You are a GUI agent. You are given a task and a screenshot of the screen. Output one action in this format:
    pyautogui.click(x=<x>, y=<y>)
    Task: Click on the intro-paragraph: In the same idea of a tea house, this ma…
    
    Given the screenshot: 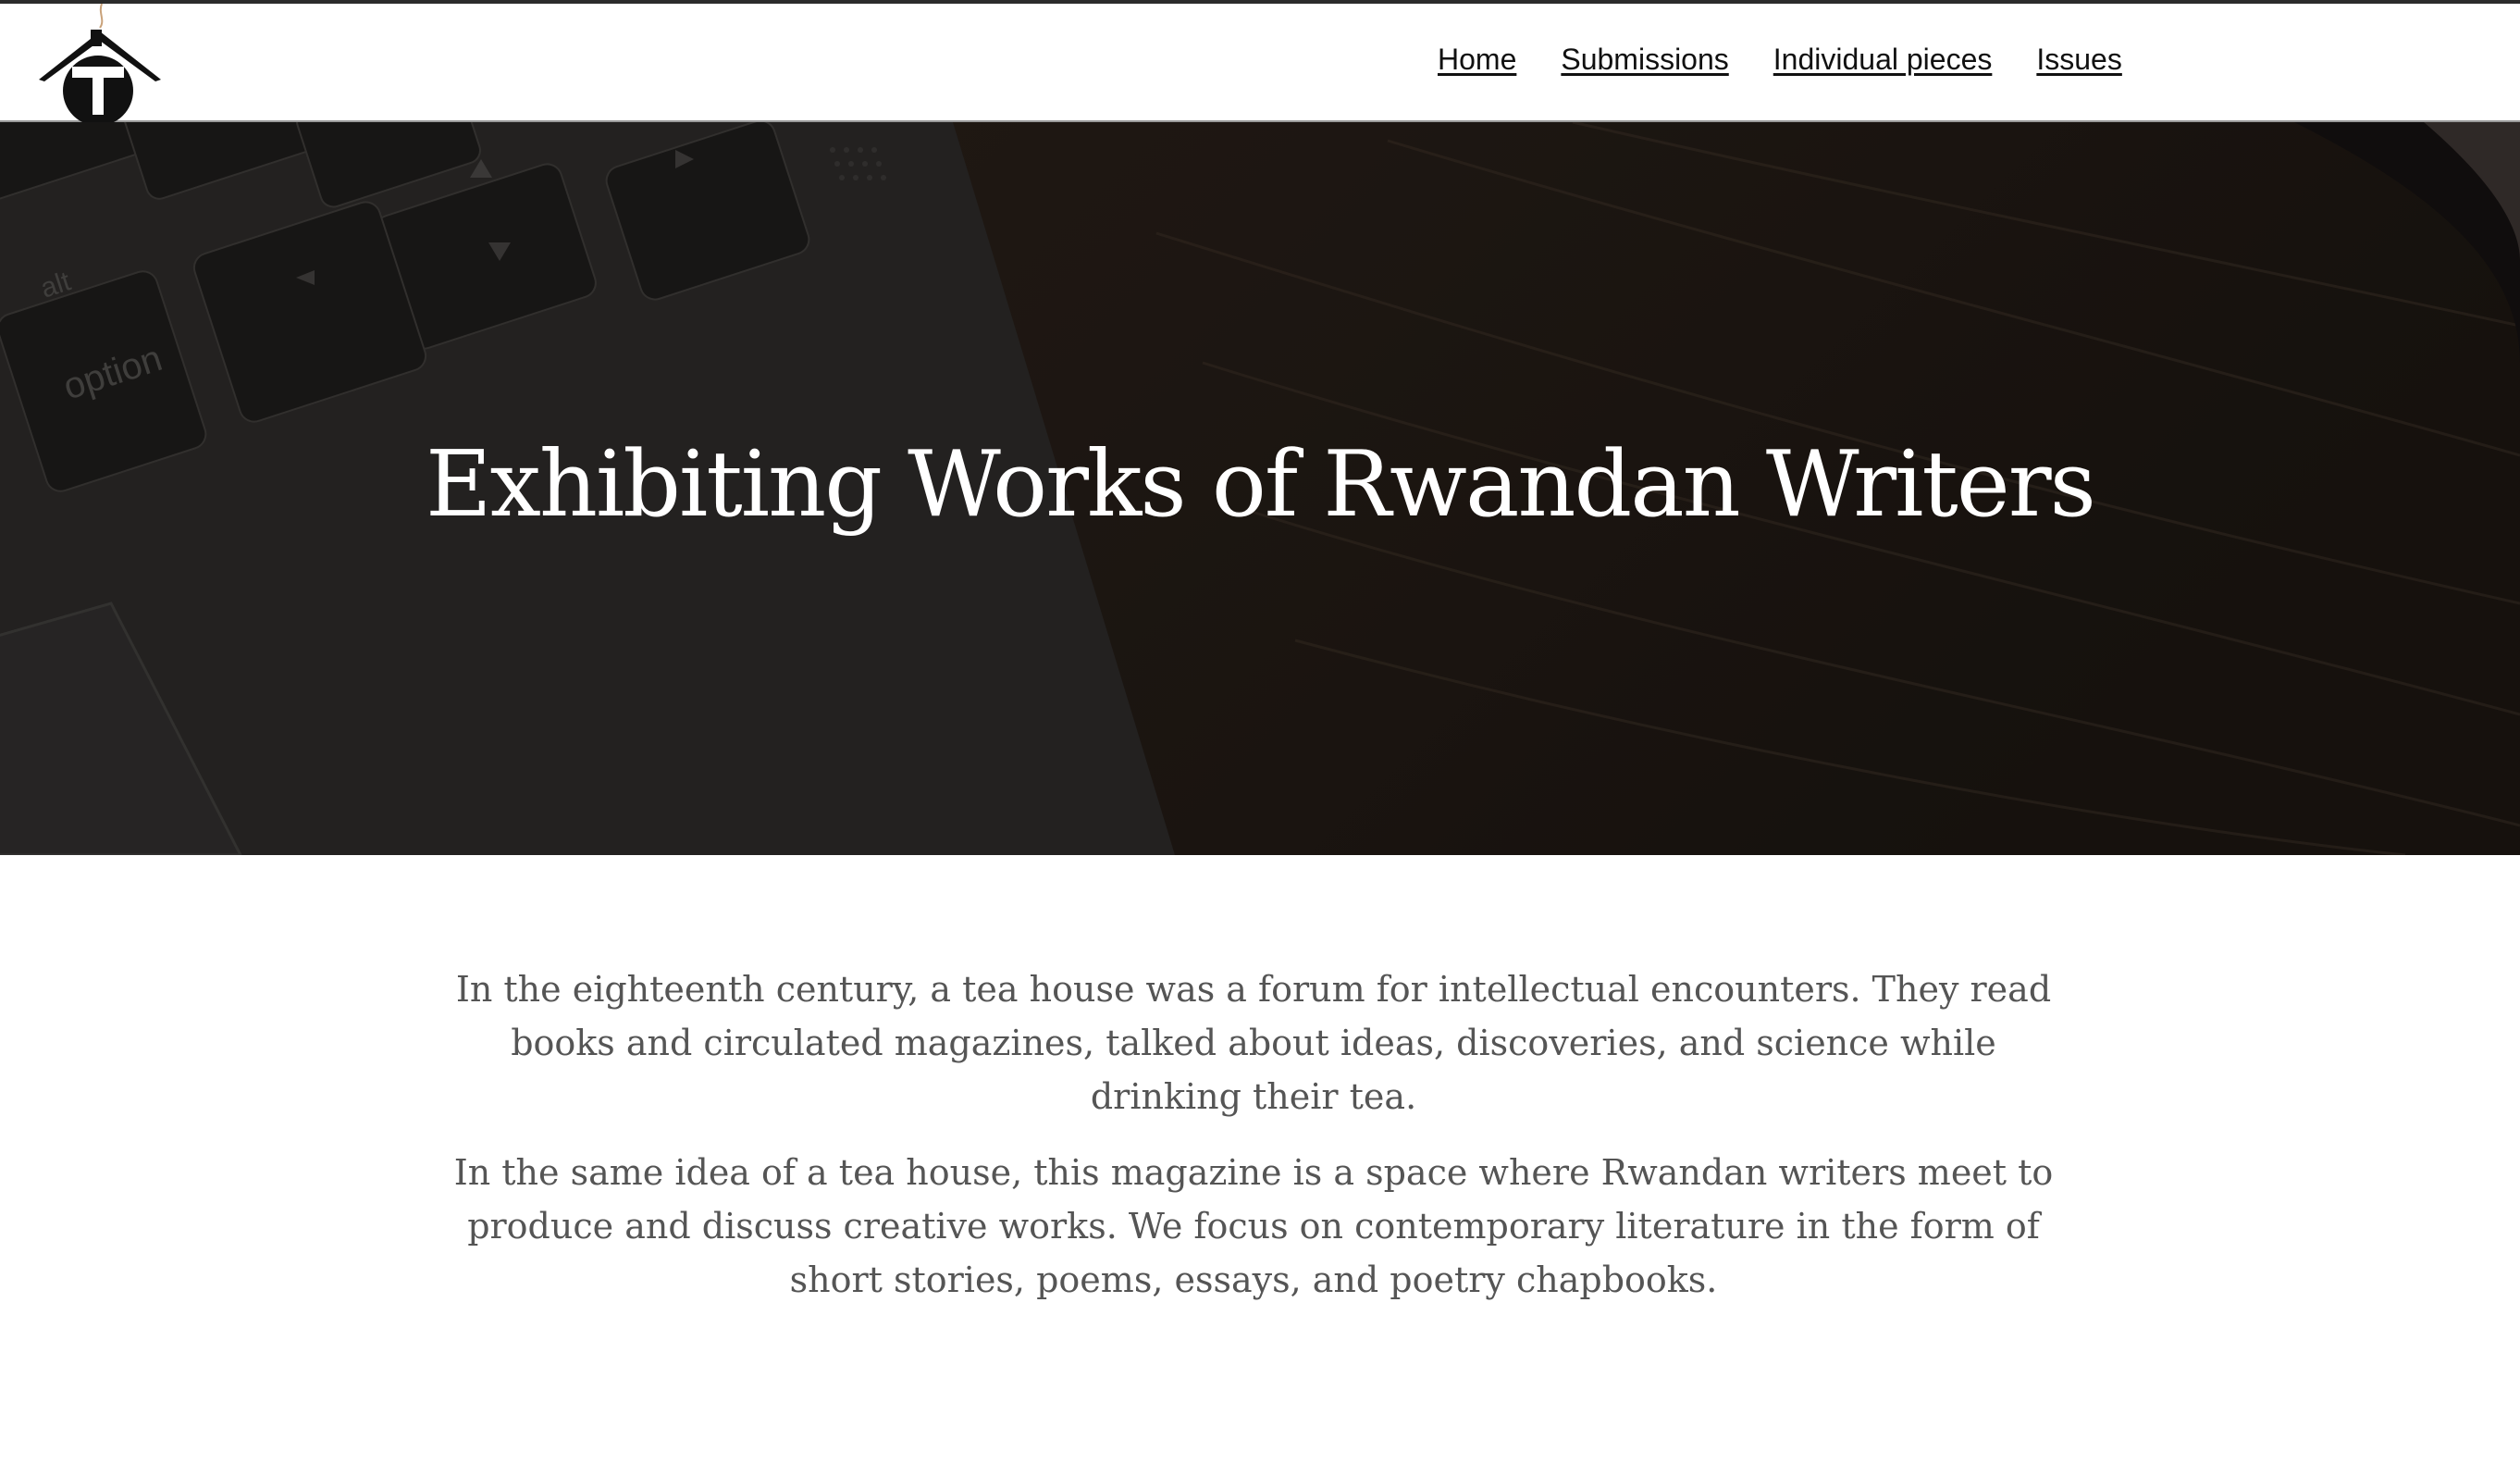 What is the action you would take?
    pyautogui.click(x=1253, y=1226)
    